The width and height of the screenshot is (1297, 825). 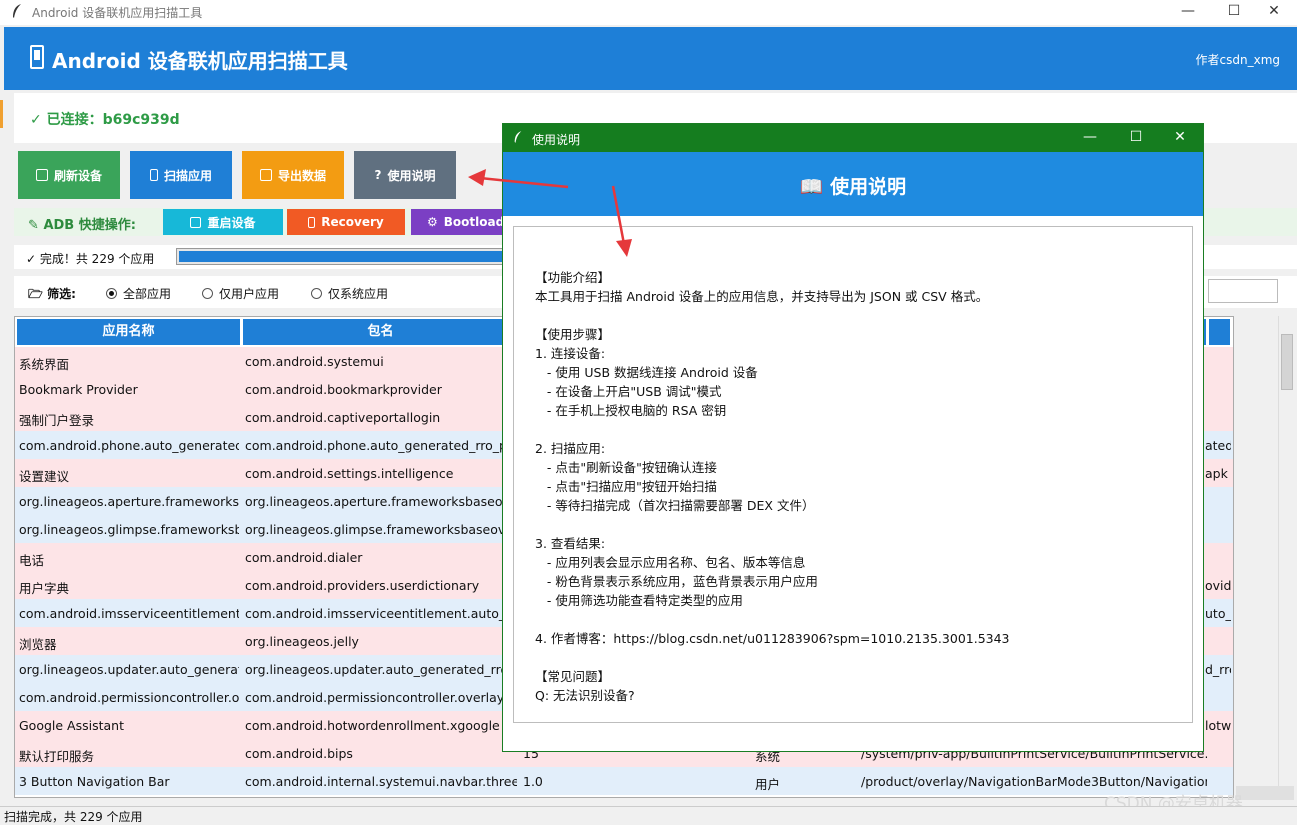 What do you see at coordinates (648, 815) in the screenshot?
I see `status-bar: 扫描完成，共 229 个应用` at bounding box center [648, 815].